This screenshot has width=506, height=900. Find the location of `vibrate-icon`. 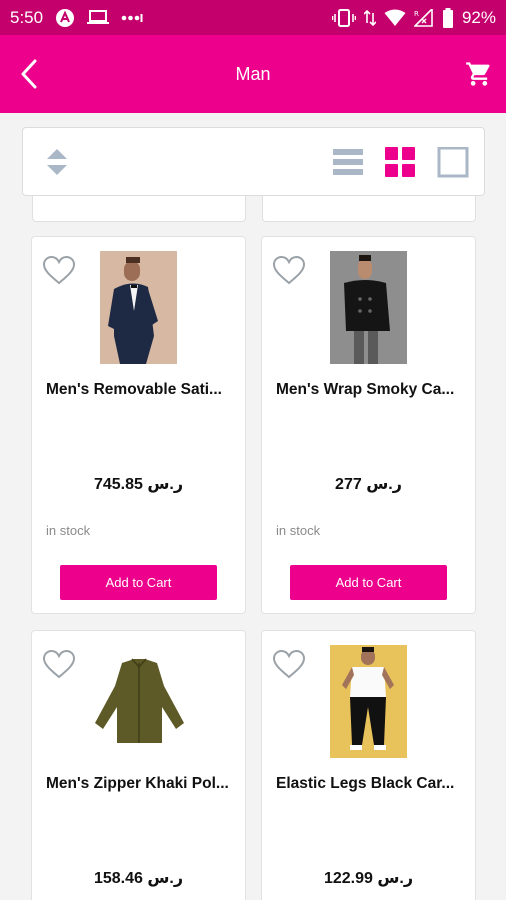

vibrate-icon is located at coordinates (343, 17).